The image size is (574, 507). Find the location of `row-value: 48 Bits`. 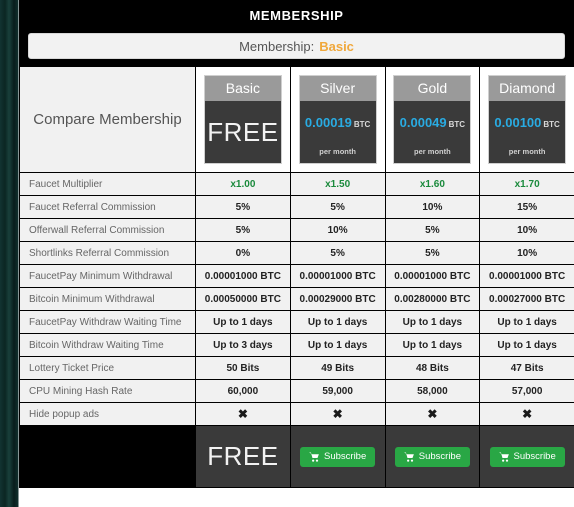

row-value: 48 Bits is located at coordinates (432, 368).